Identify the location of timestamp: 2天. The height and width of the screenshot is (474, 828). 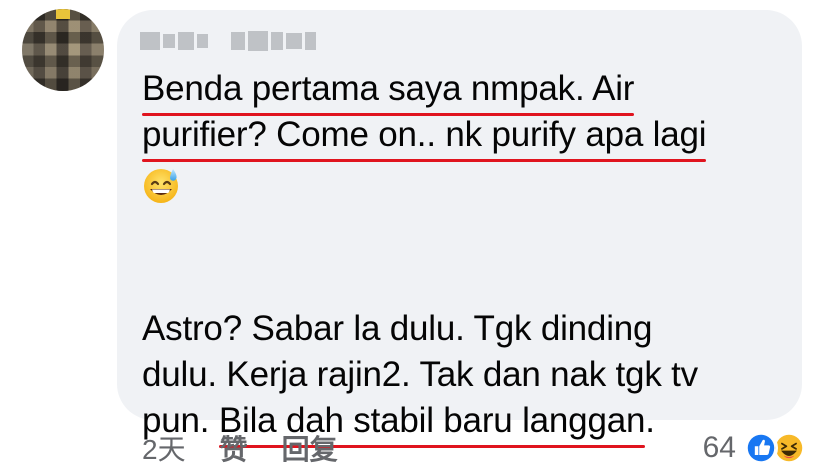
(164, 448).